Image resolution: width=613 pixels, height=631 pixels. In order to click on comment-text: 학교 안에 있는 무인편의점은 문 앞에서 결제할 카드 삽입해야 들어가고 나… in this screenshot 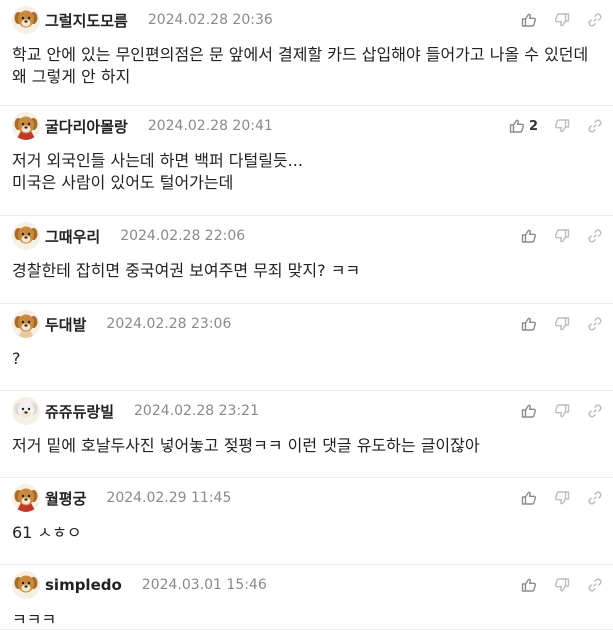, I will do `click(303, 65)`.